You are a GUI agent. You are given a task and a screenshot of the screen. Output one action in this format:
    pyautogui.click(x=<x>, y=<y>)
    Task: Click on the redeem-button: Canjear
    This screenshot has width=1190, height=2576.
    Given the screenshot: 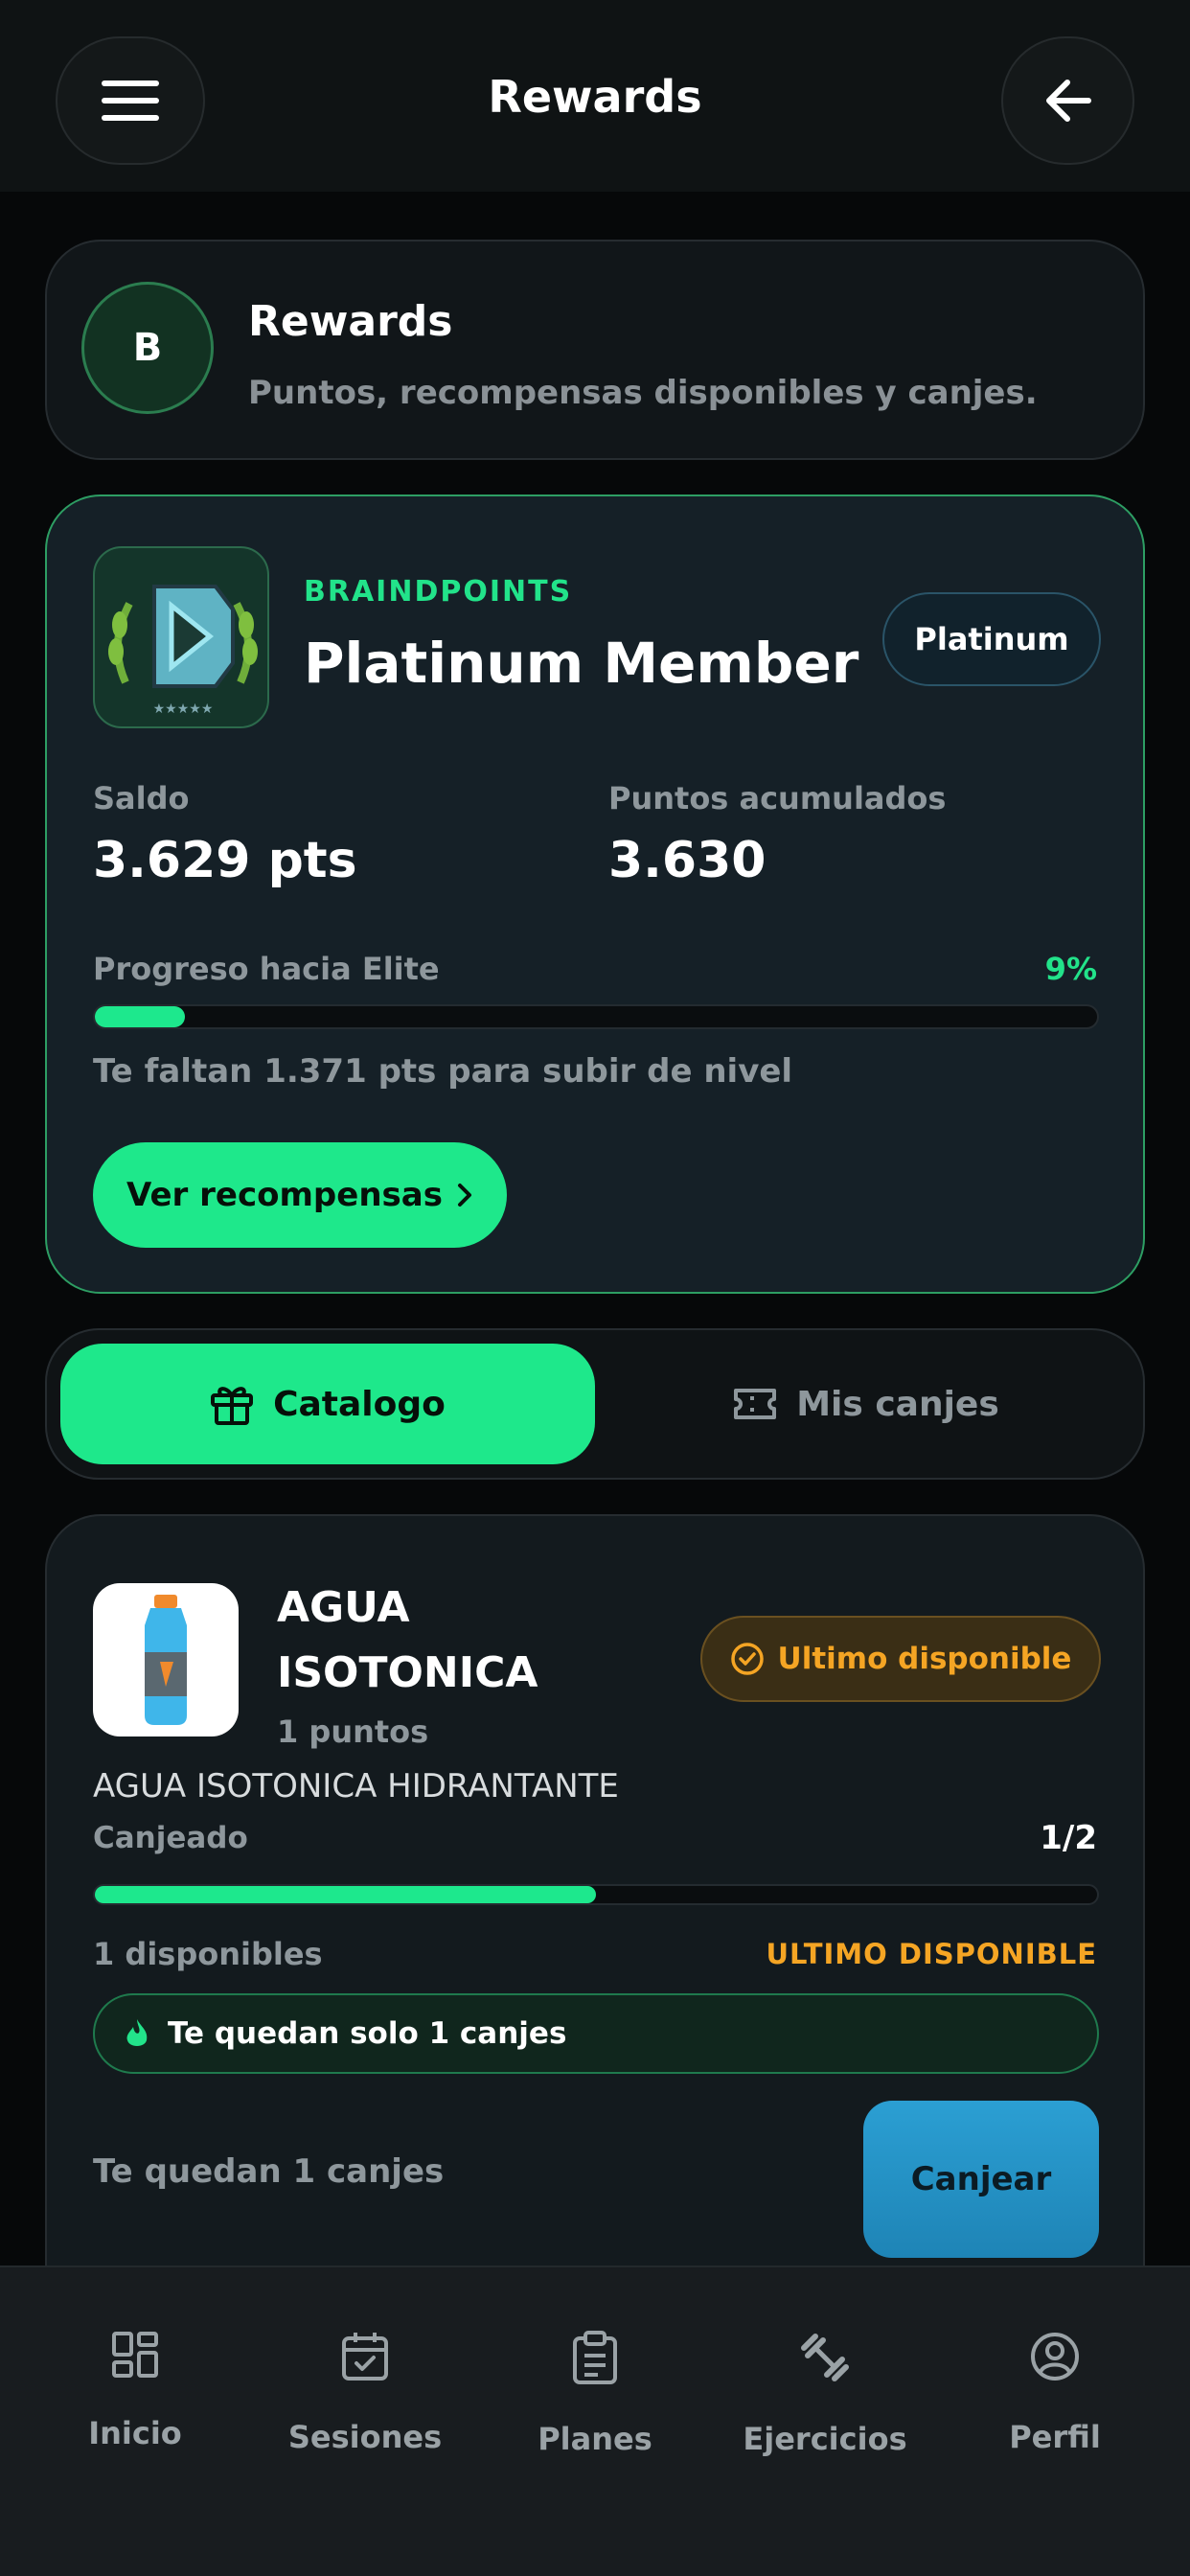 What is the action you would take?
    pyautogui.click(x=981, y=2179)
    